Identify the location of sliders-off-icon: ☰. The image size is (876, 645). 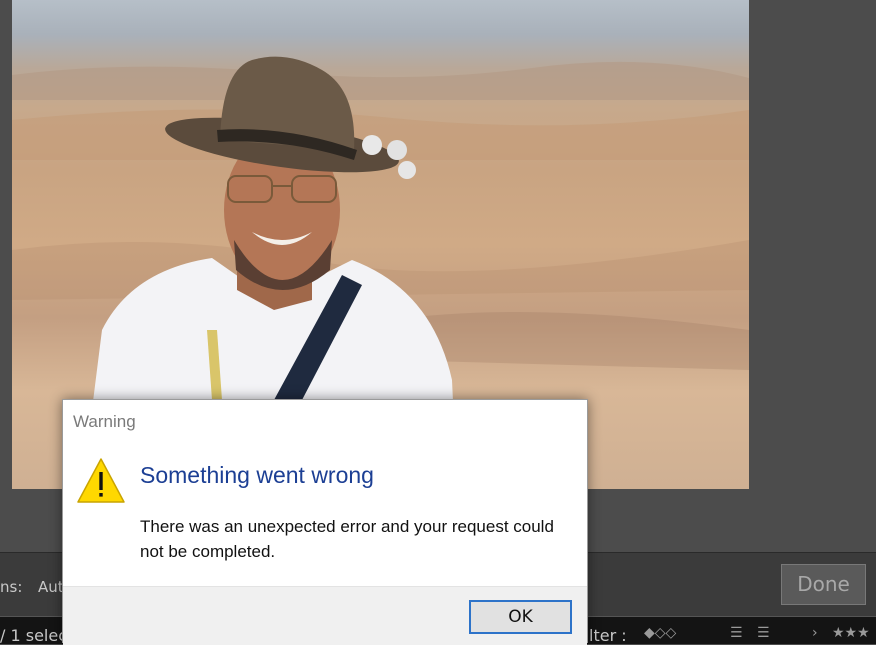
(763, 633).